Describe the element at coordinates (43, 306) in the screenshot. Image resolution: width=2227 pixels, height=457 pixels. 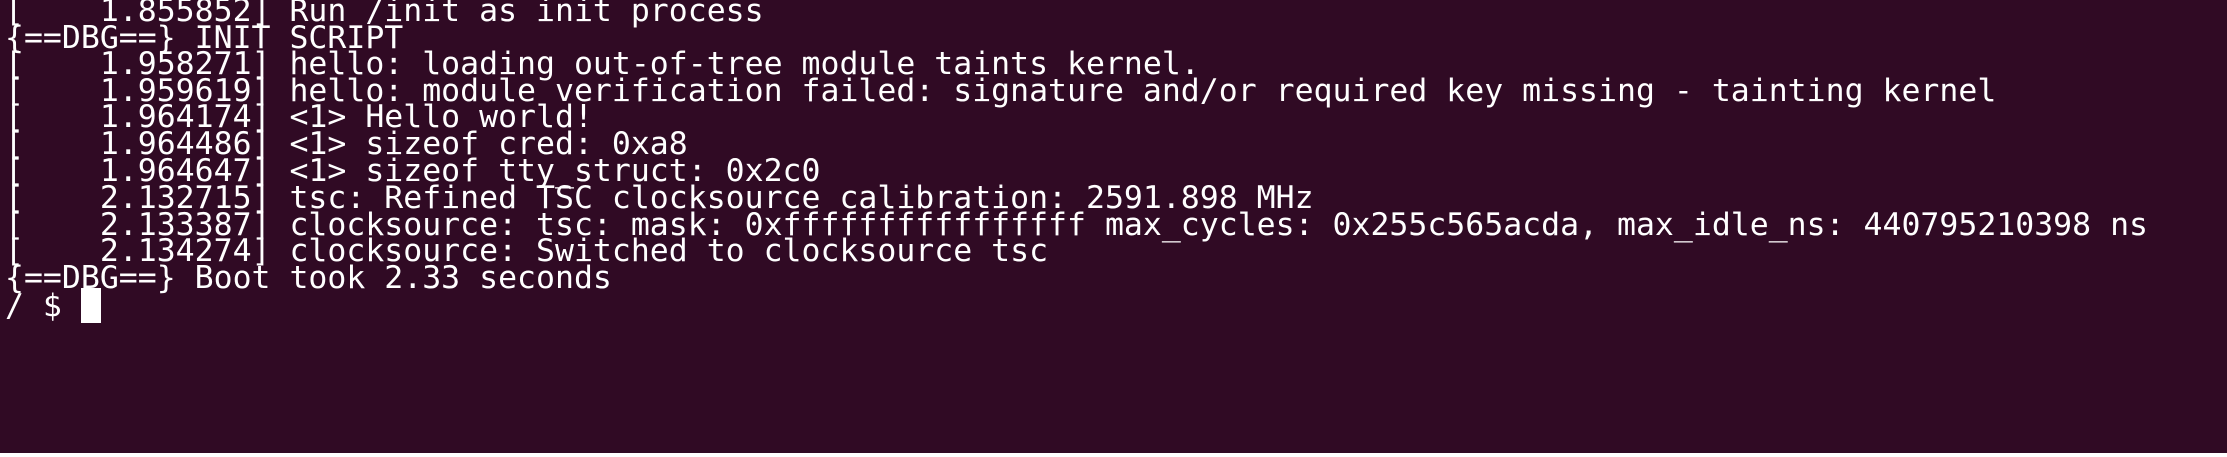
I see `shell-prompt: / $` at that location.